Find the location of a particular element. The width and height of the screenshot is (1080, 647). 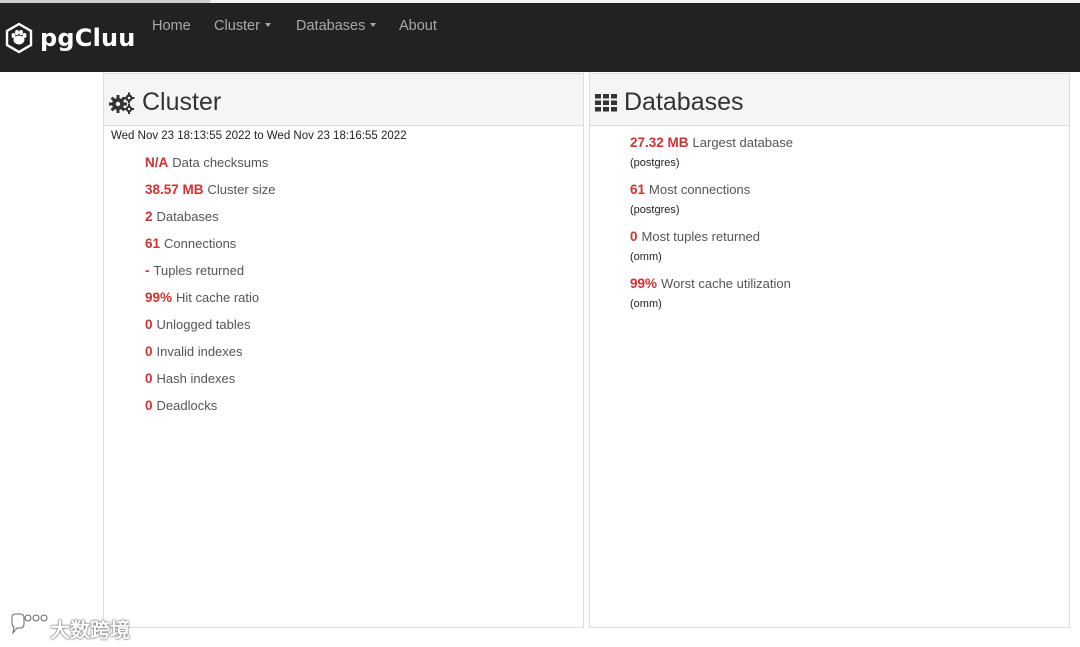

nav-home: Home is located at coordinates (171, 26).